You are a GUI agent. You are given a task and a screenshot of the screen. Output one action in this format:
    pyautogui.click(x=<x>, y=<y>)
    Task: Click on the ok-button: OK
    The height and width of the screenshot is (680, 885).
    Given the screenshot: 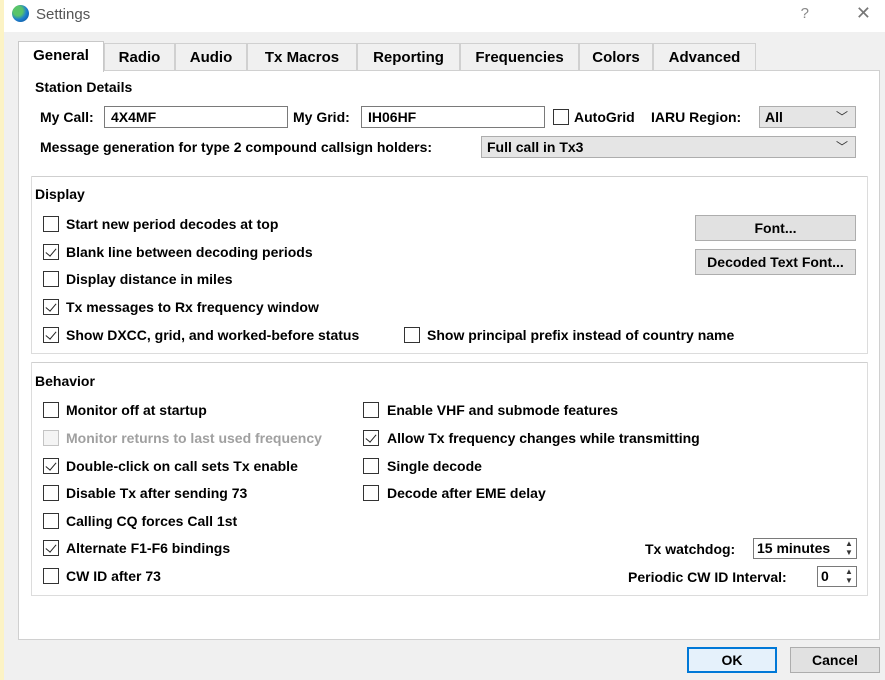 What is the action you would take?
    pyautogui.click(x=732, y=660)
    